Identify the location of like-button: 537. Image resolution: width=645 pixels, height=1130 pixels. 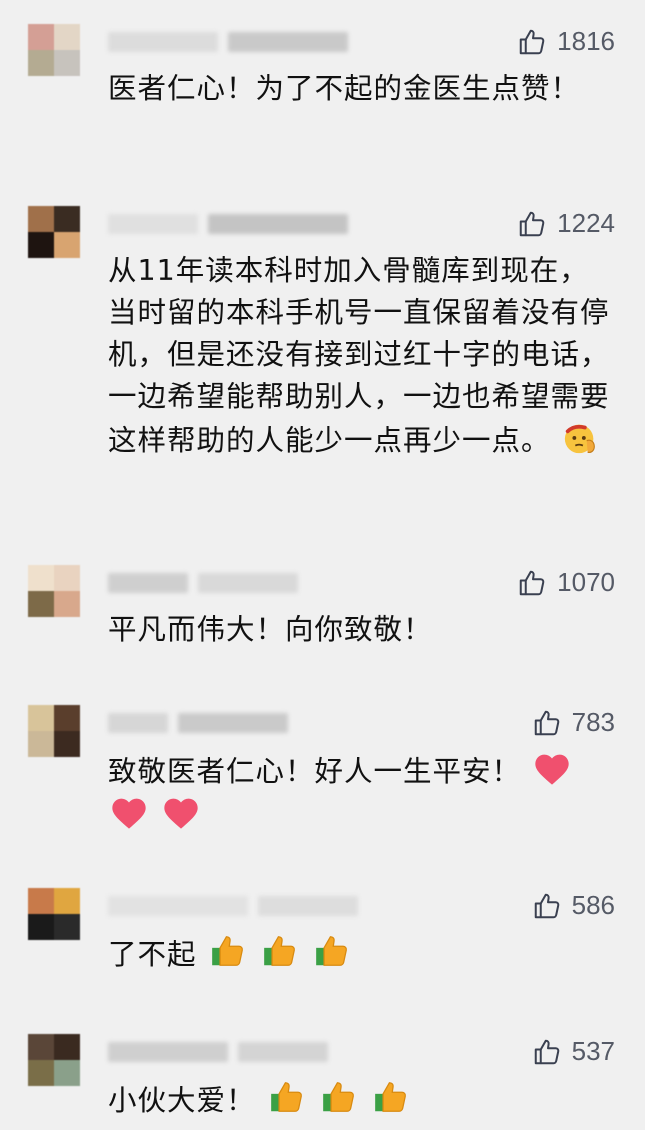
(573, 1051).